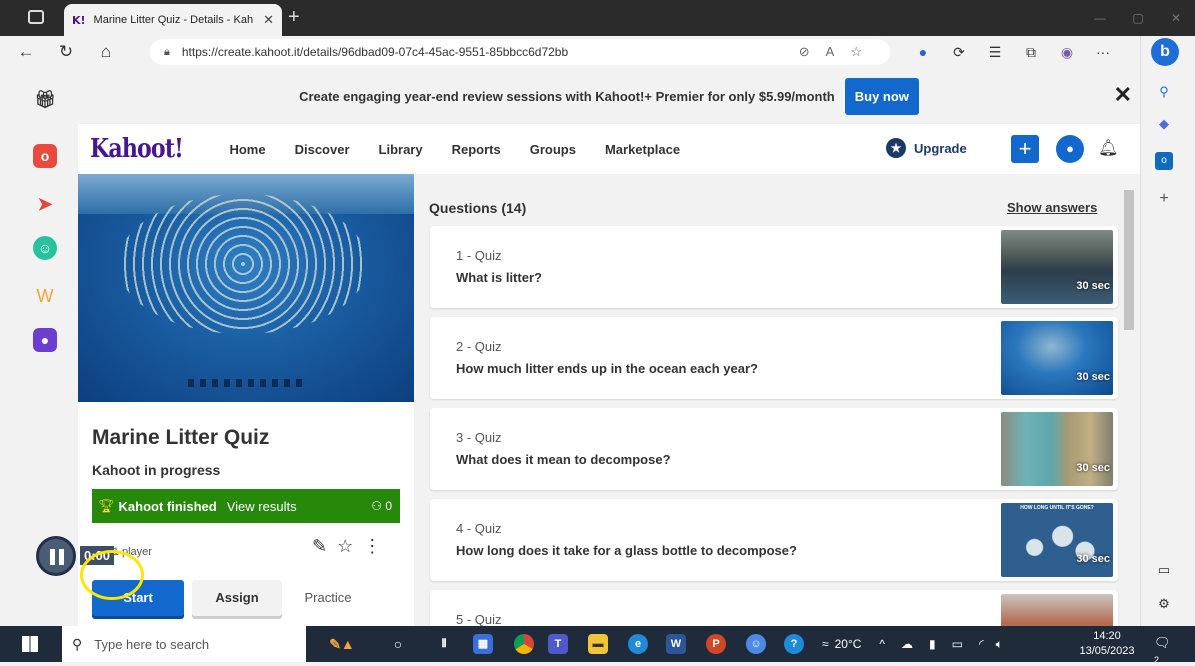 The image size is (1195, 666). I want to click on nav-reports: Reports, so click(476, 149).